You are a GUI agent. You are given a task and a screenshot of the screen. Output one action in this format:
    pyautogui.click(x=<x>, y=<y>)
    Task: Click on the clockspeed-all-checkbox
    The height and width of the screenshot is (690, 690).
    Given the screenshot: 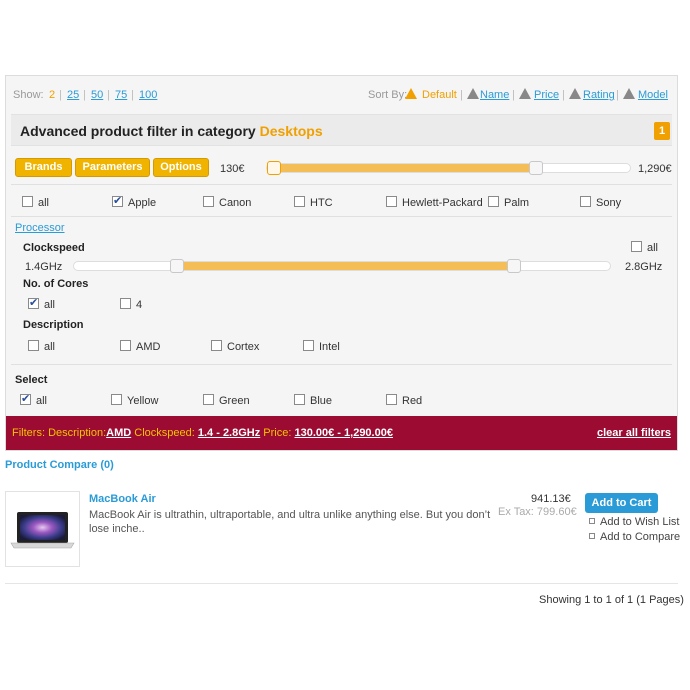 What is the action you would take?
    pyautogui.click(x=636, y=246)
    